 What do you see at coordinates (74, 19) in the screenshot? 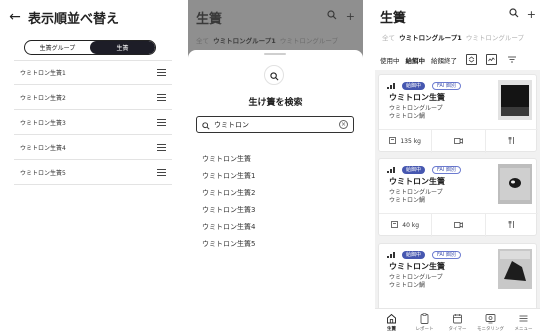
I see `page-title: 表示順並べ替え` at bounding box center [74, 19].